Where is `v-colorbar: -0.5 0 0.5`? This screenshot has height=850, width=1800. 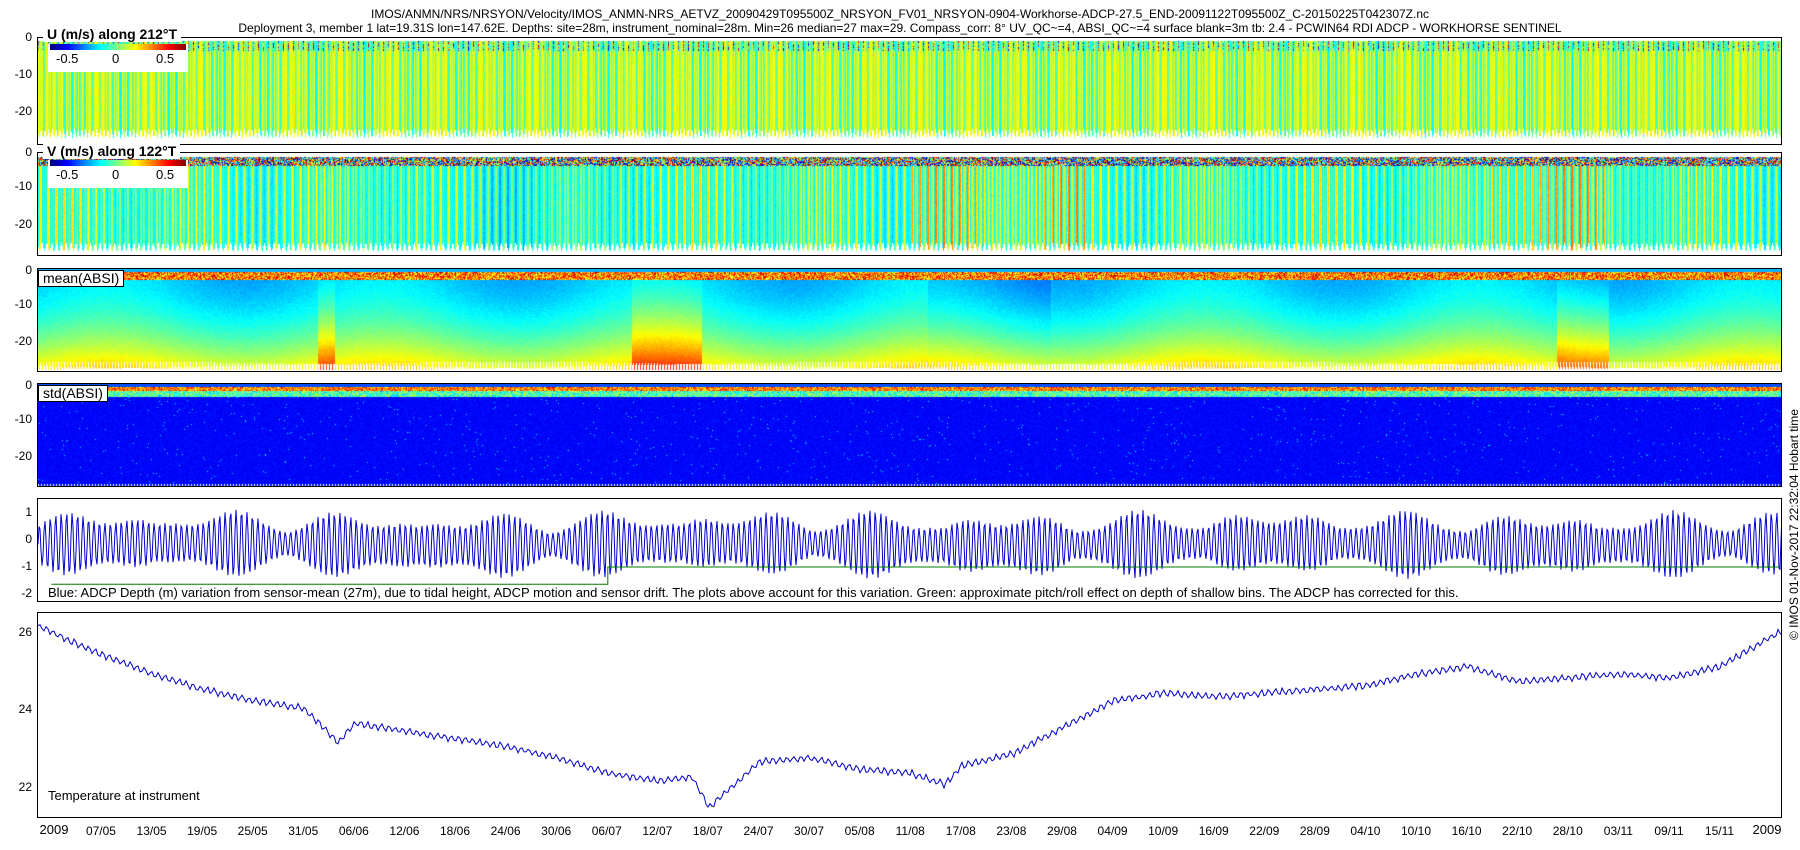
v-colorbar: -0.5 0 0.5 is located at coordinates (118, 174).